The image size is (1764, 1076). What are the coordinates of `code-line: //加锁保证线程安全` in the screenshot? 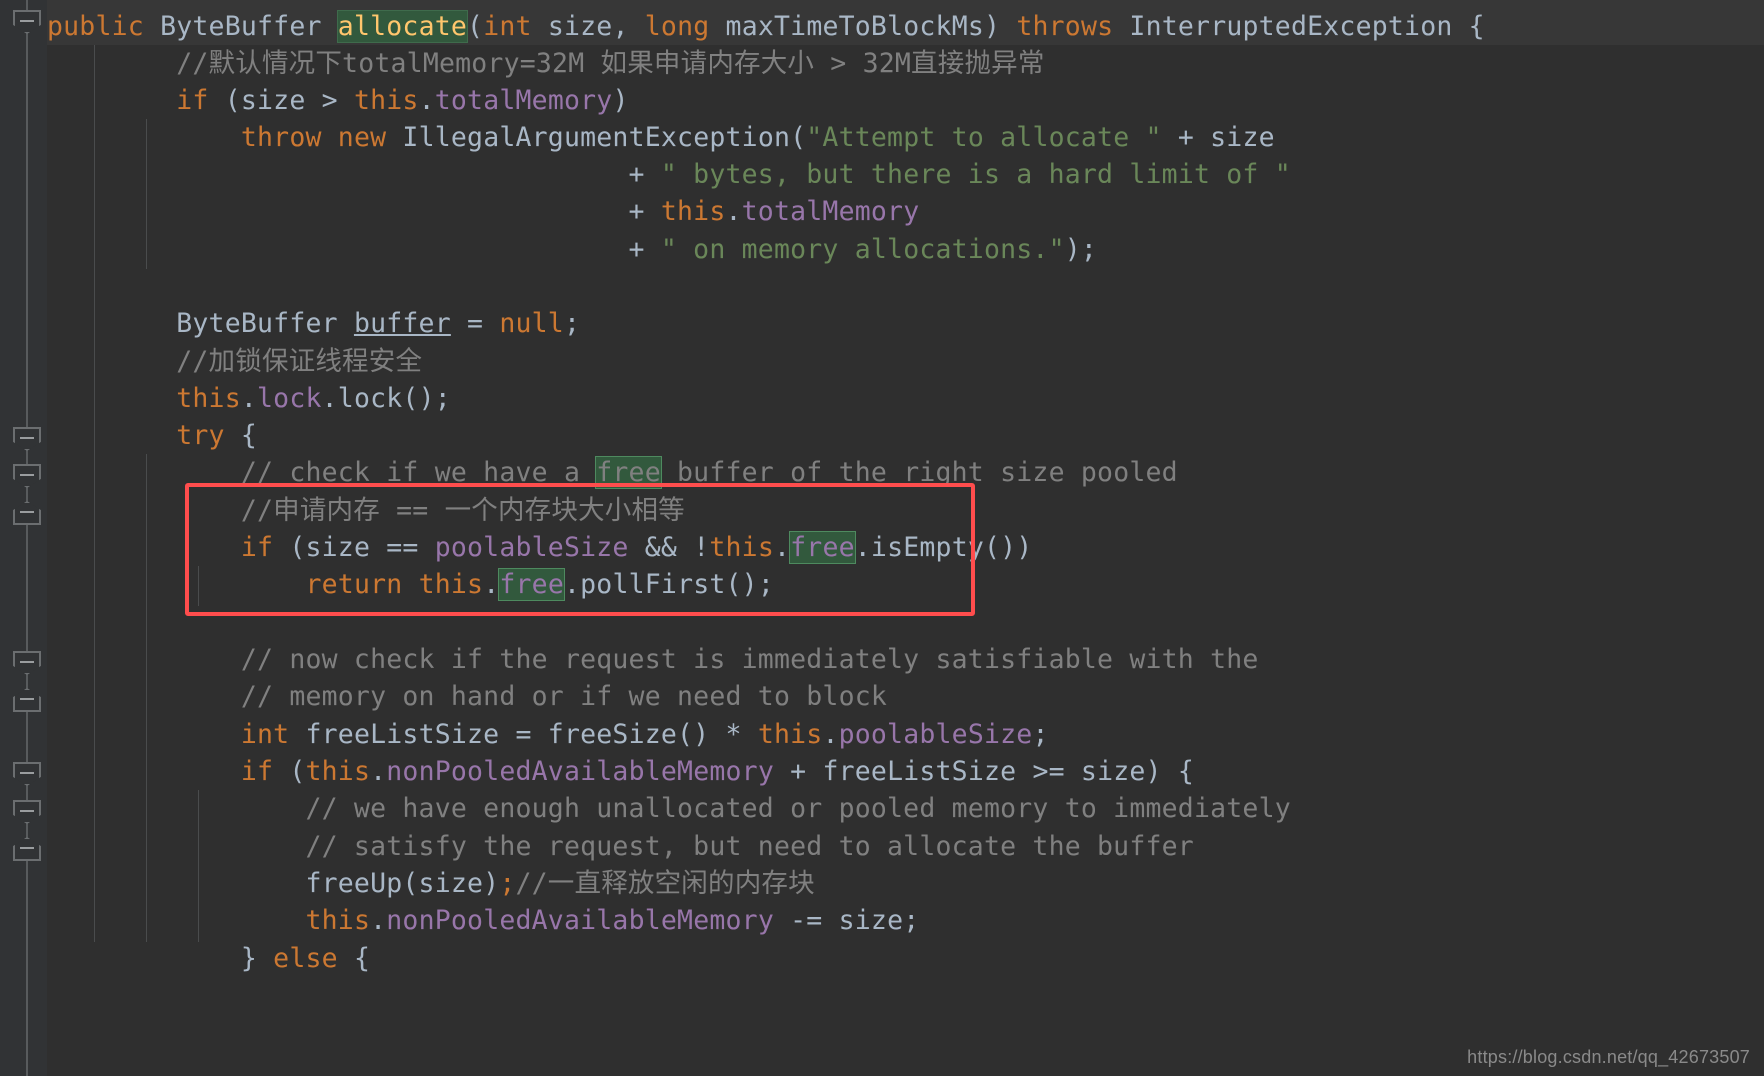 It's located at (234, 361).